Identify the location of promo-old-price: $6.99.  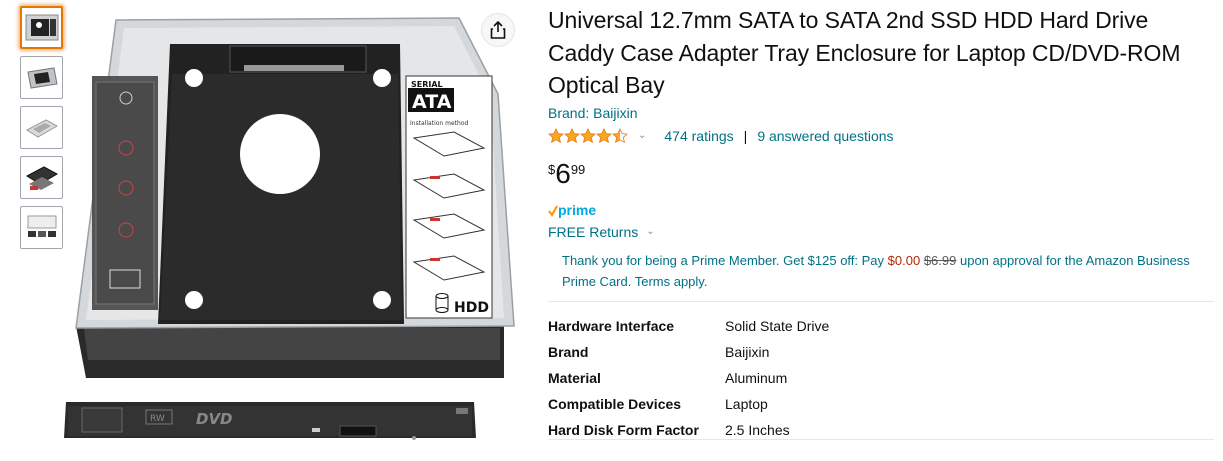
(940, 260).